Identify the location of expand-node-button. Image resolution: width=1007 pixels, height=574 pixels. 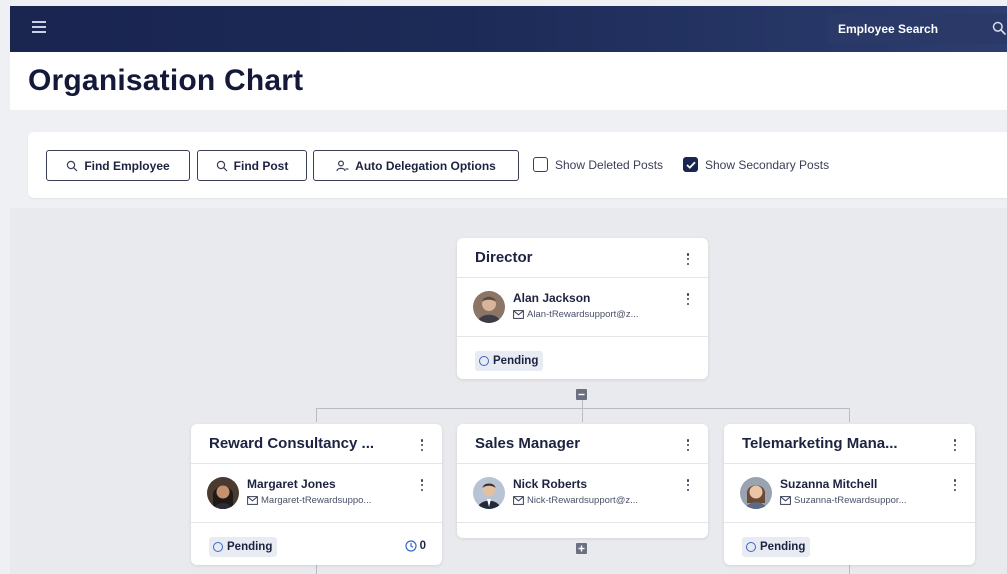
(581, 548).